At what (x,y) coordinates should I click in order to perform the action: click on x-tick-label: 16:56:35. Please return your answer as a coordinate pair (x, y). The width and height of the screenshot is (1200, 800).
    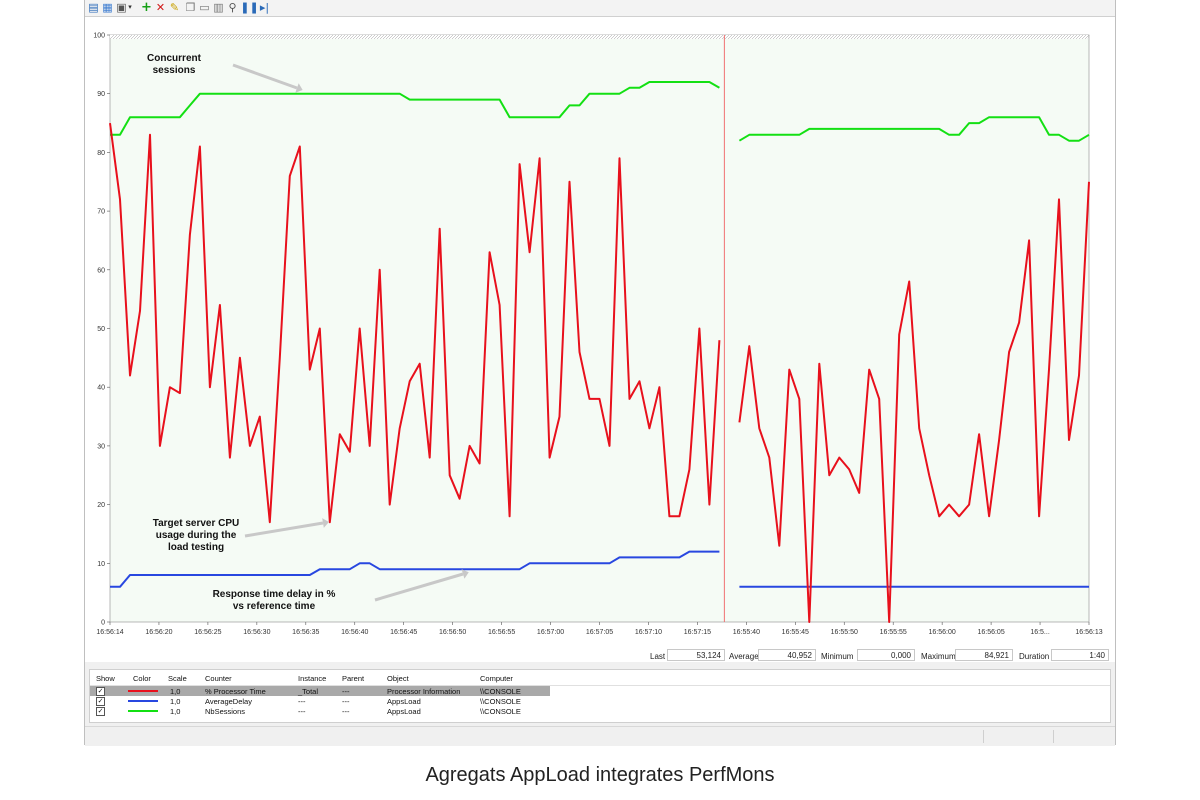
    Looking at the image, I should click on (305, 632).